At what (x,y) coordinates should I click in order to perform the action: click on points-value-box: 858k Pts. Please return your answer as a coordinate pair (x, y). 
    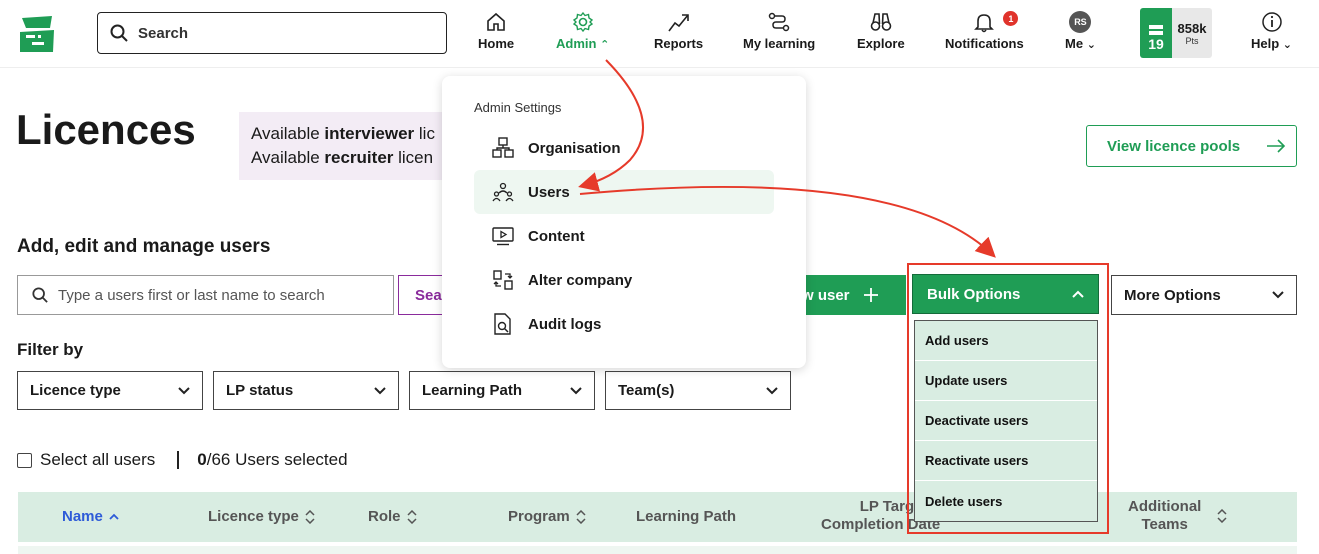
    Looking at the image, I should click on (1192, 33).